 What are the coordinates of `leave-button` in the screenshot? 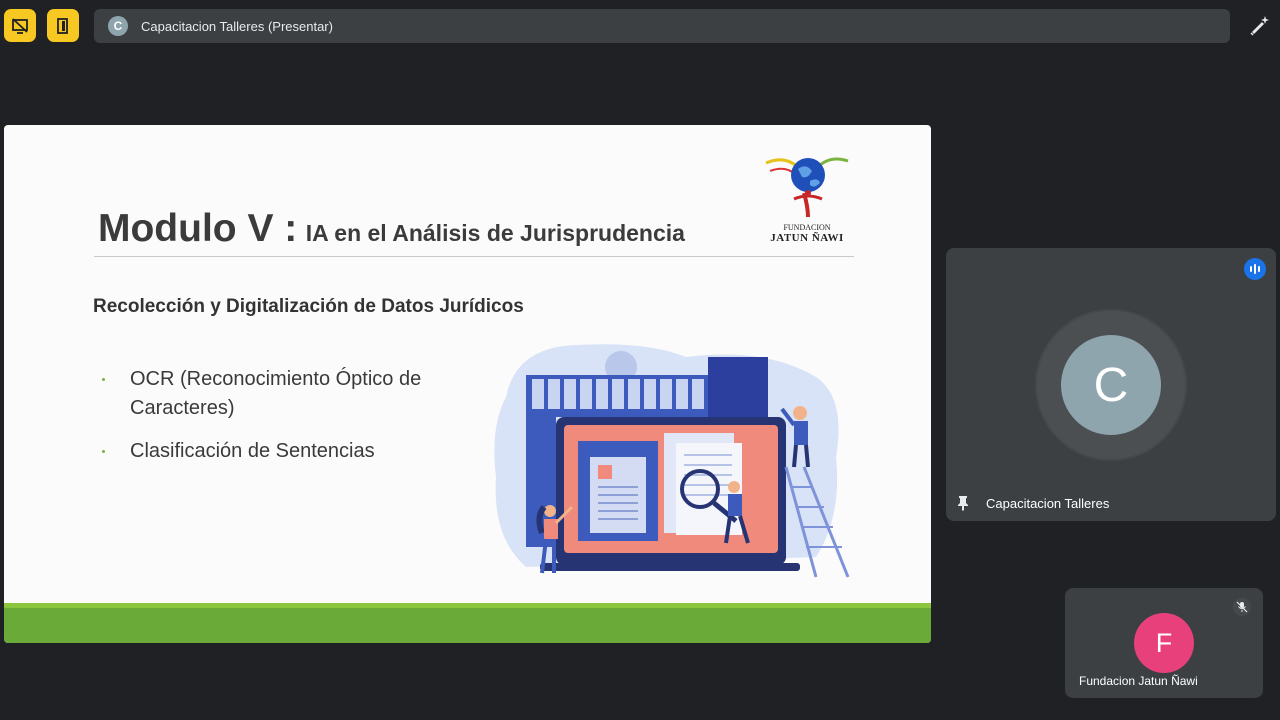 It's located at (63, 25).